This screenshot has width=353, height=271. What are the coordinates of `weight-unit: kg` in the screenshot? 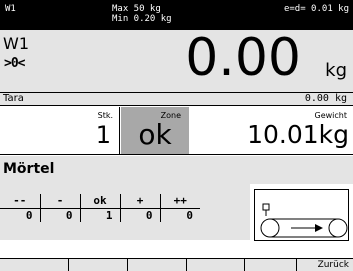 It's located at (336, 70).